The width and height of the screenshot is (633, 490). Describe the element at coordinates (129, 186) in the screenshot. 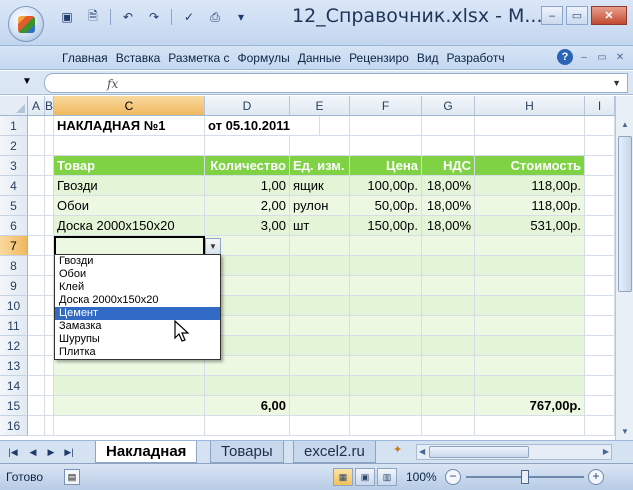

I see `table-cell: Гвозди` at that location.